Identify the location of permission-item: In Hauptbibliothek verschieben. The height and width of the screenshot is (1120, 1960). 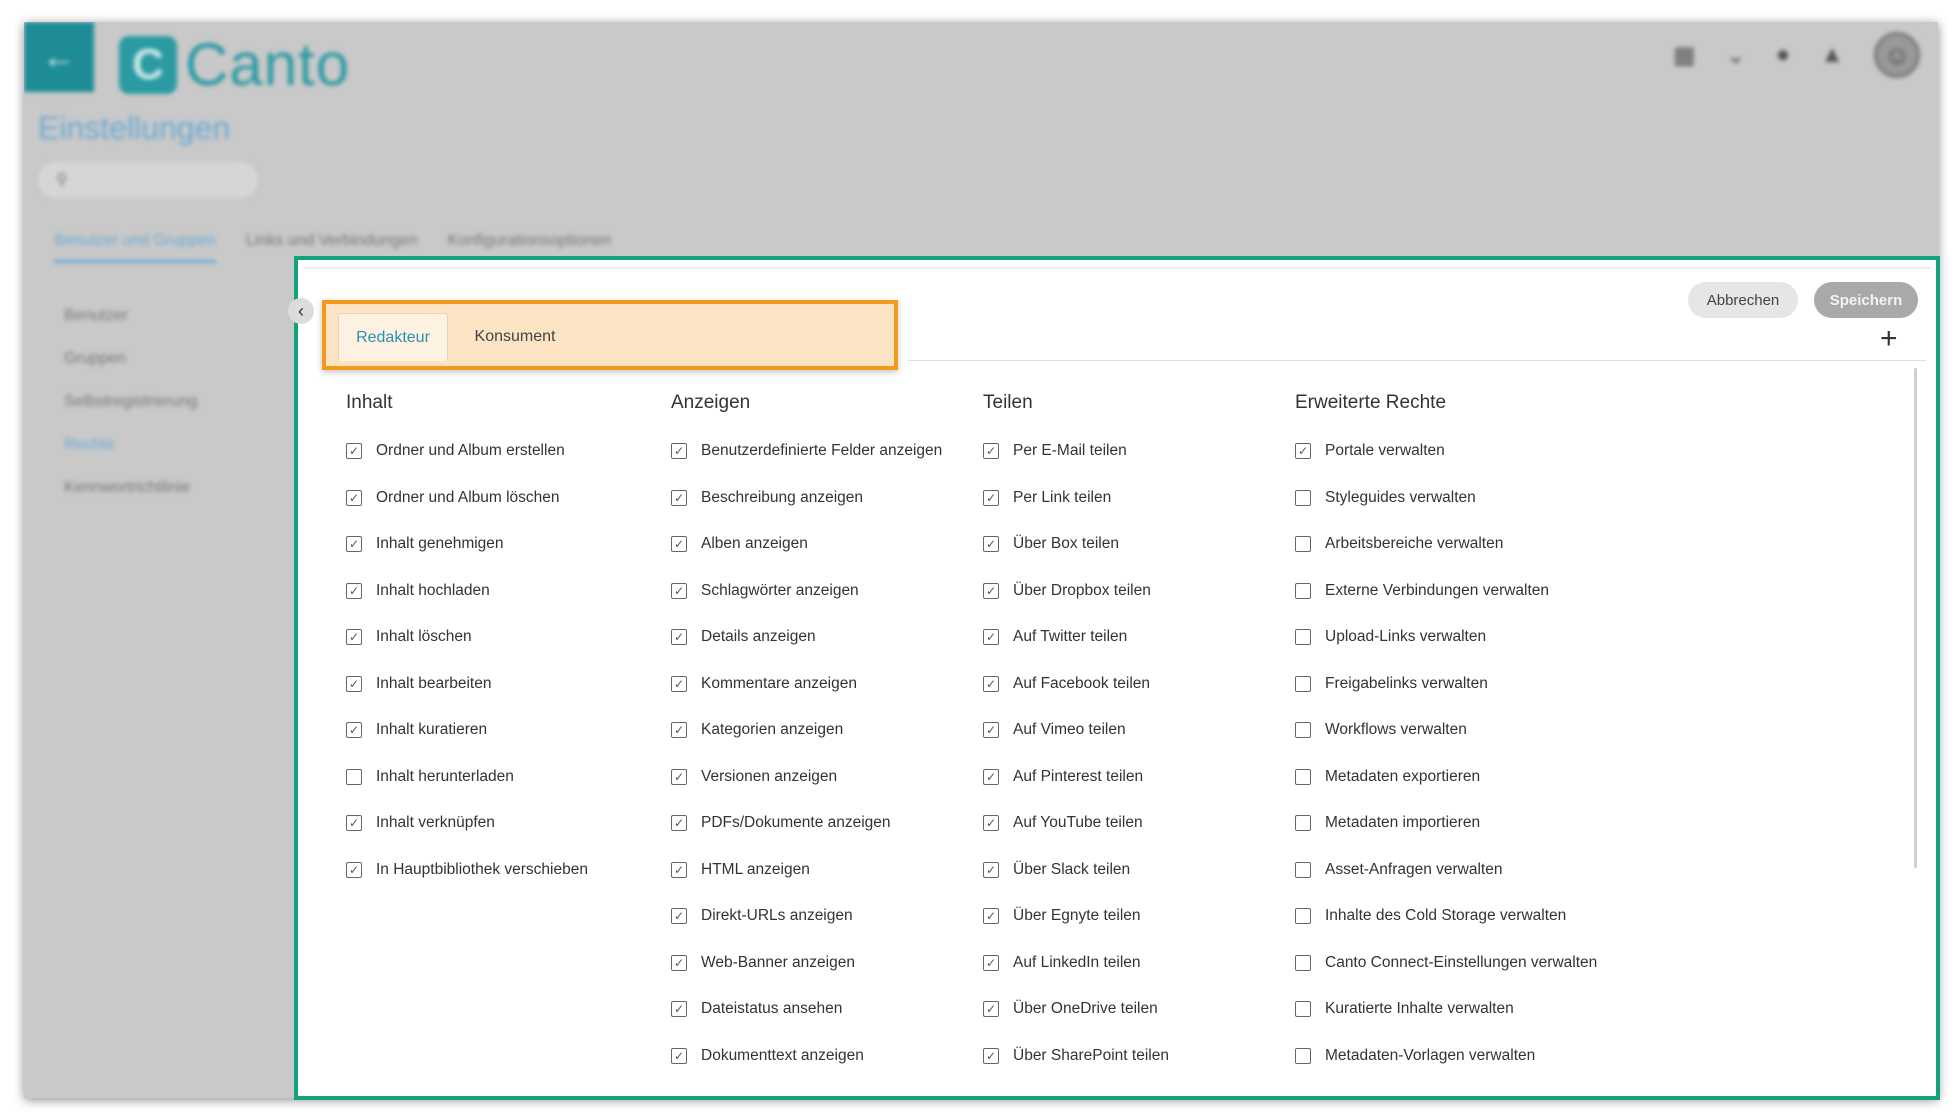
(536, 870).